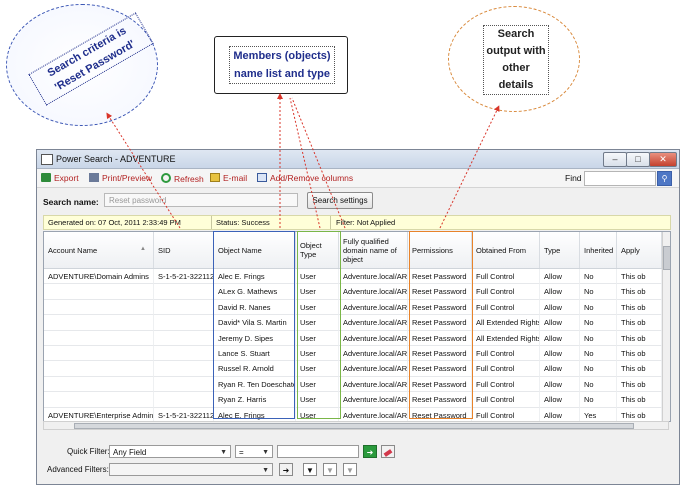  What do you see at coordinates (358, 159) in the screenshot?
I see `title-bar: Power Search - ADVENTURE – □ ✕` at bounding box center [358, 159].